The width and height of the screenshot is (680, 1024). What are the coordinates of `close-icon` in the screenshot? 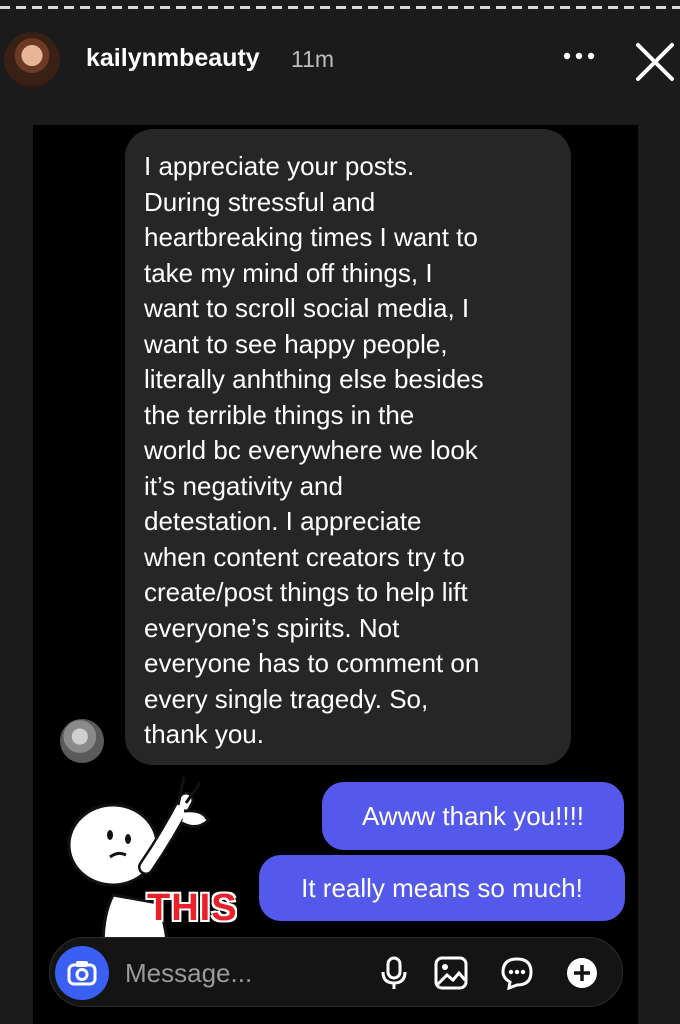 It's located at (655, 62).